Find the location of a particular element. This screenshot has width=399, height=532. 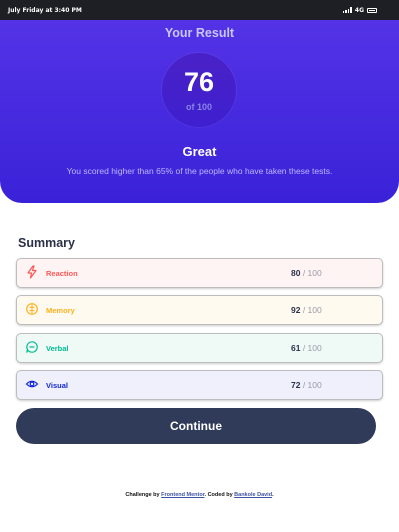

summary-item-label: Reaction is located at coordinates (62, 273).